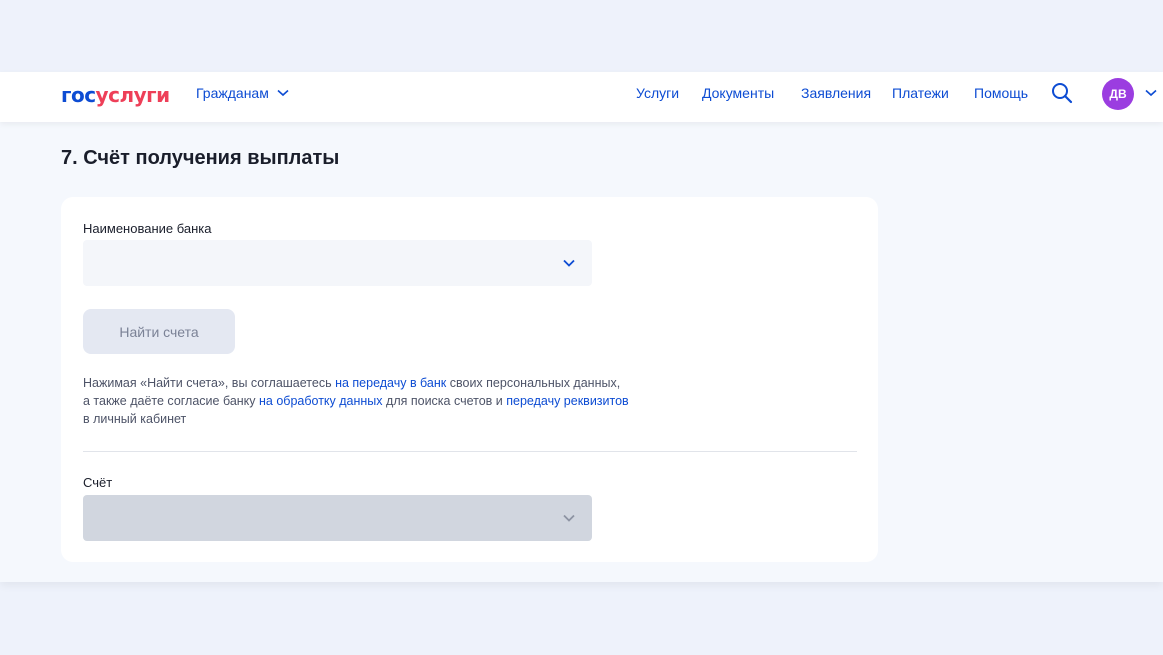  Describe the element at coordinates (200, 158) in the screenshot. I see `page-title: 7. Счёт получения выплаты` at that location.